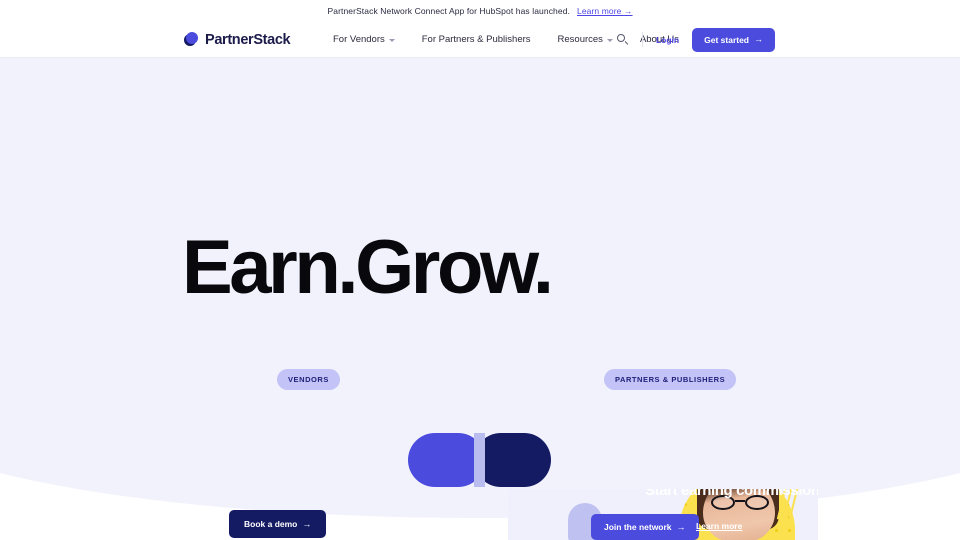 This screenshot has height=540, width=960. What do you see at coordinates (605, 11) in the screenshot?
I see `announcement-learn-more-link: Learn more →` at bounding box center [605, 11].